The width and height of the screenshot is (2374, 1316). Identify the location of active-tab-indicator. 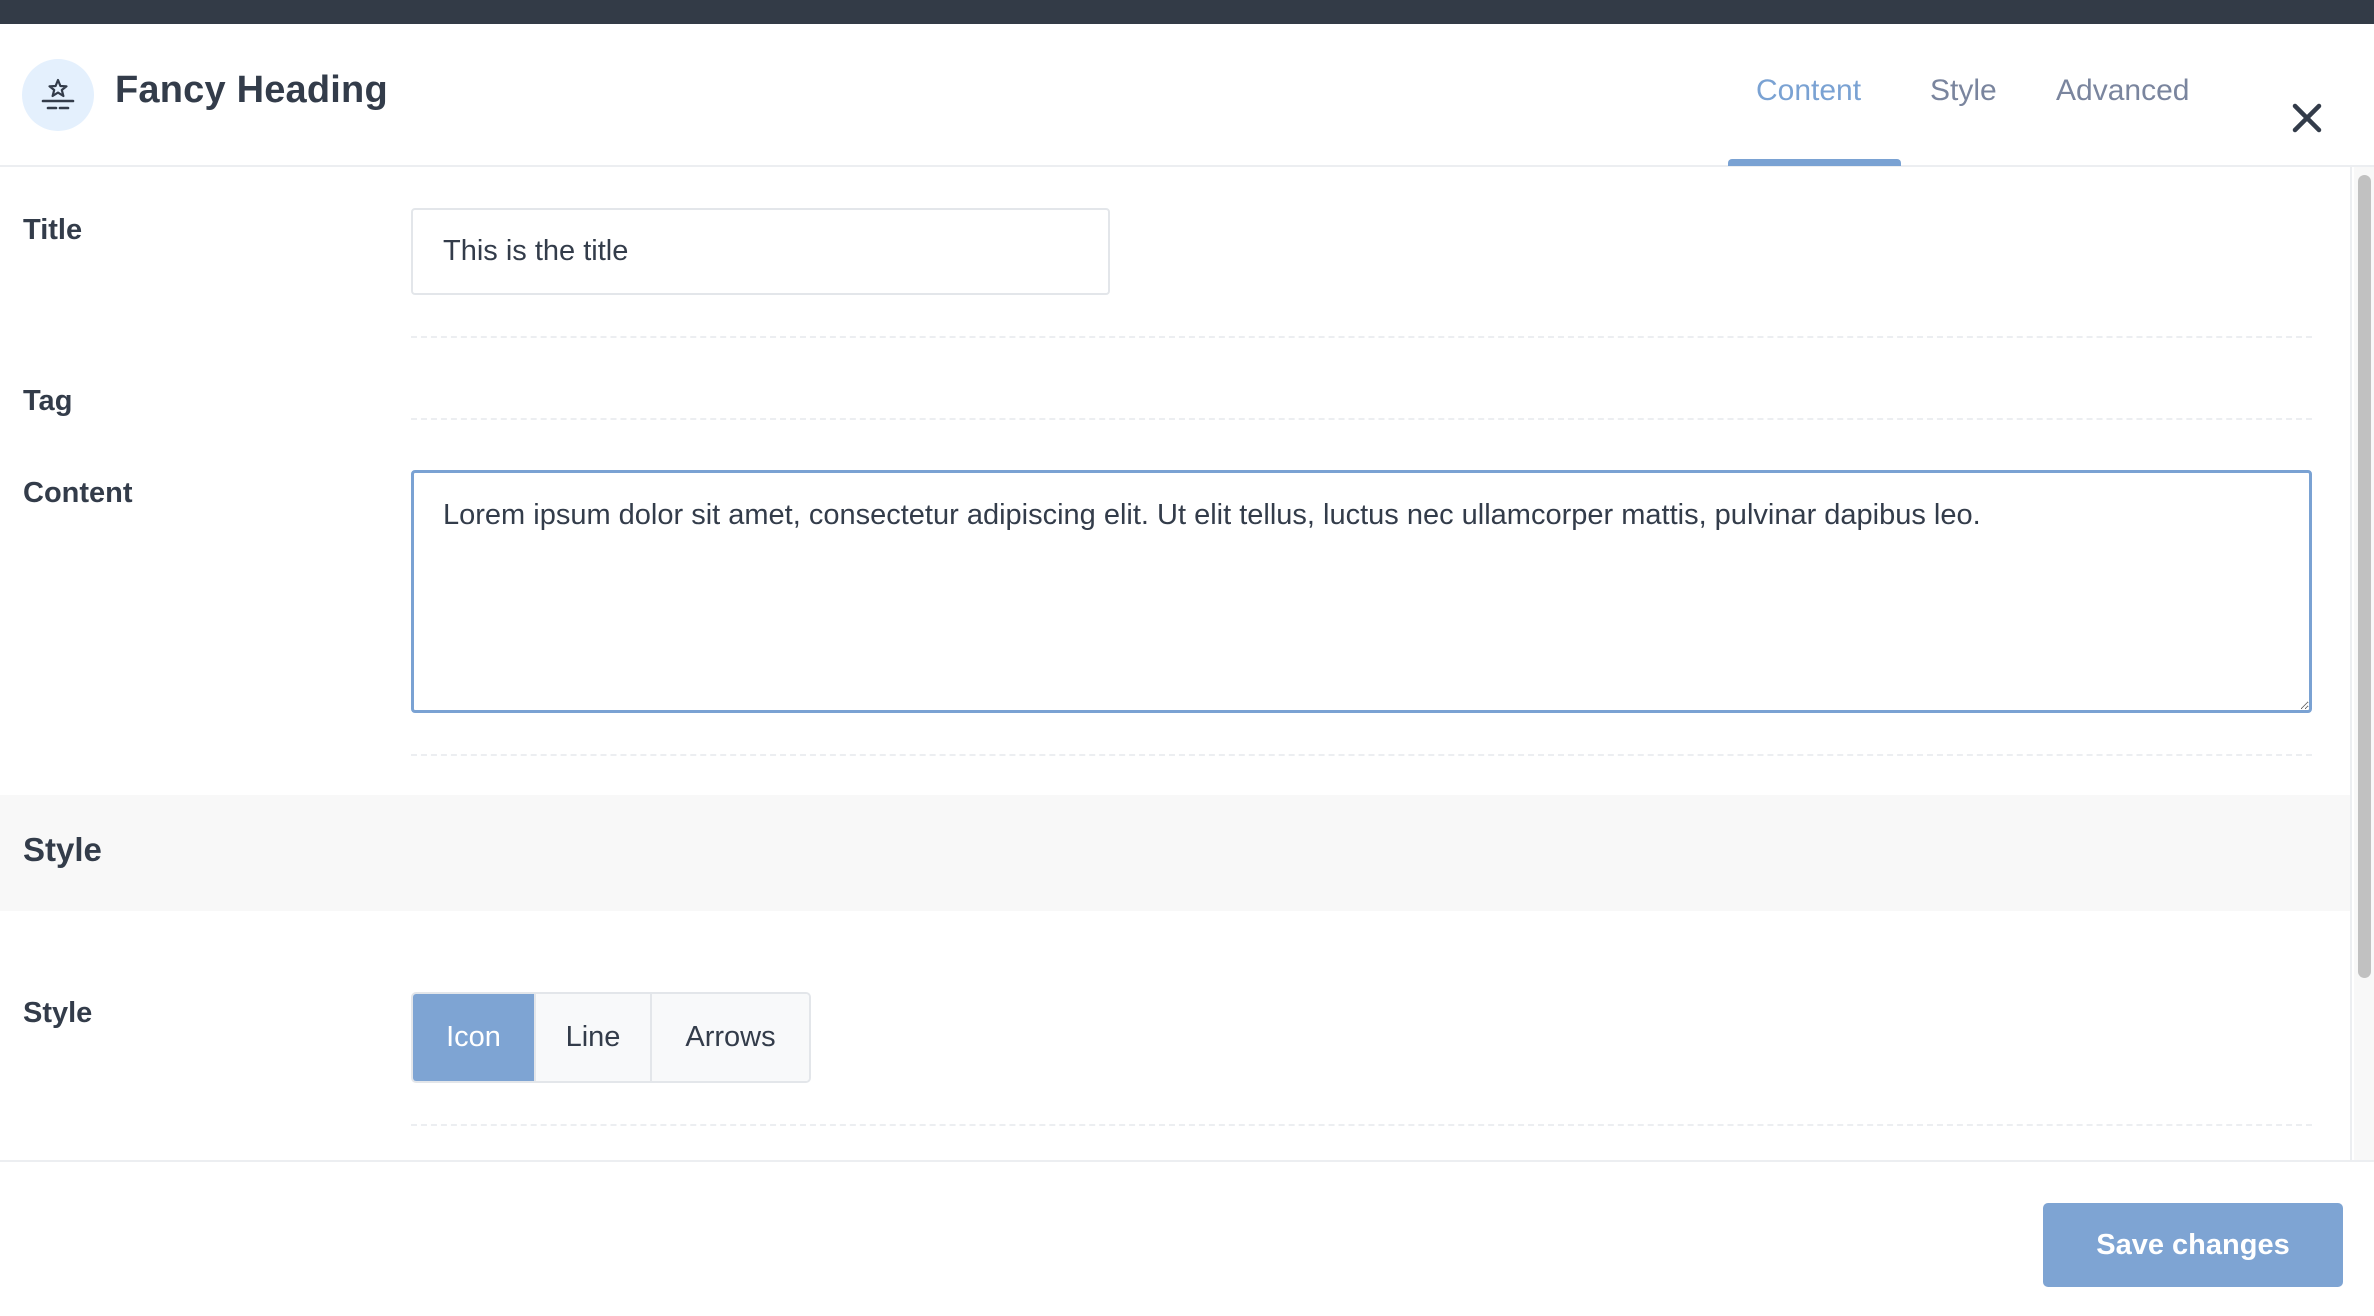
(1814, 162).